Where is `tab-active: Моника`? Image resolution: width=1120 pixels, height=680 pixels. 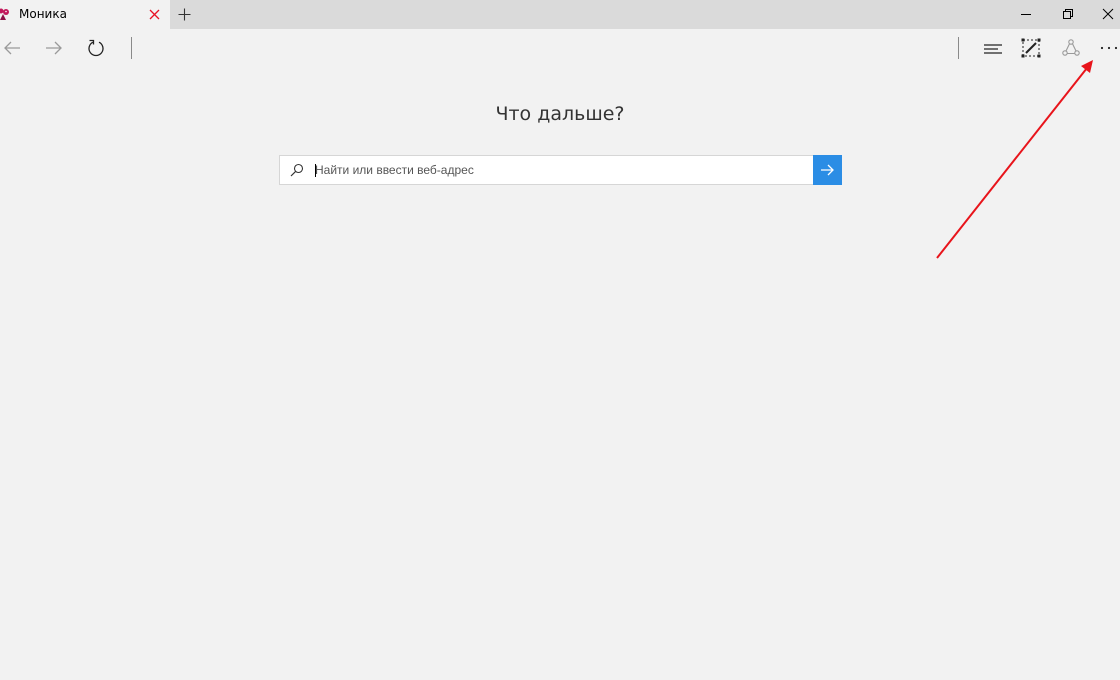
tab-active: Моника is located at coordinates (85, 14).